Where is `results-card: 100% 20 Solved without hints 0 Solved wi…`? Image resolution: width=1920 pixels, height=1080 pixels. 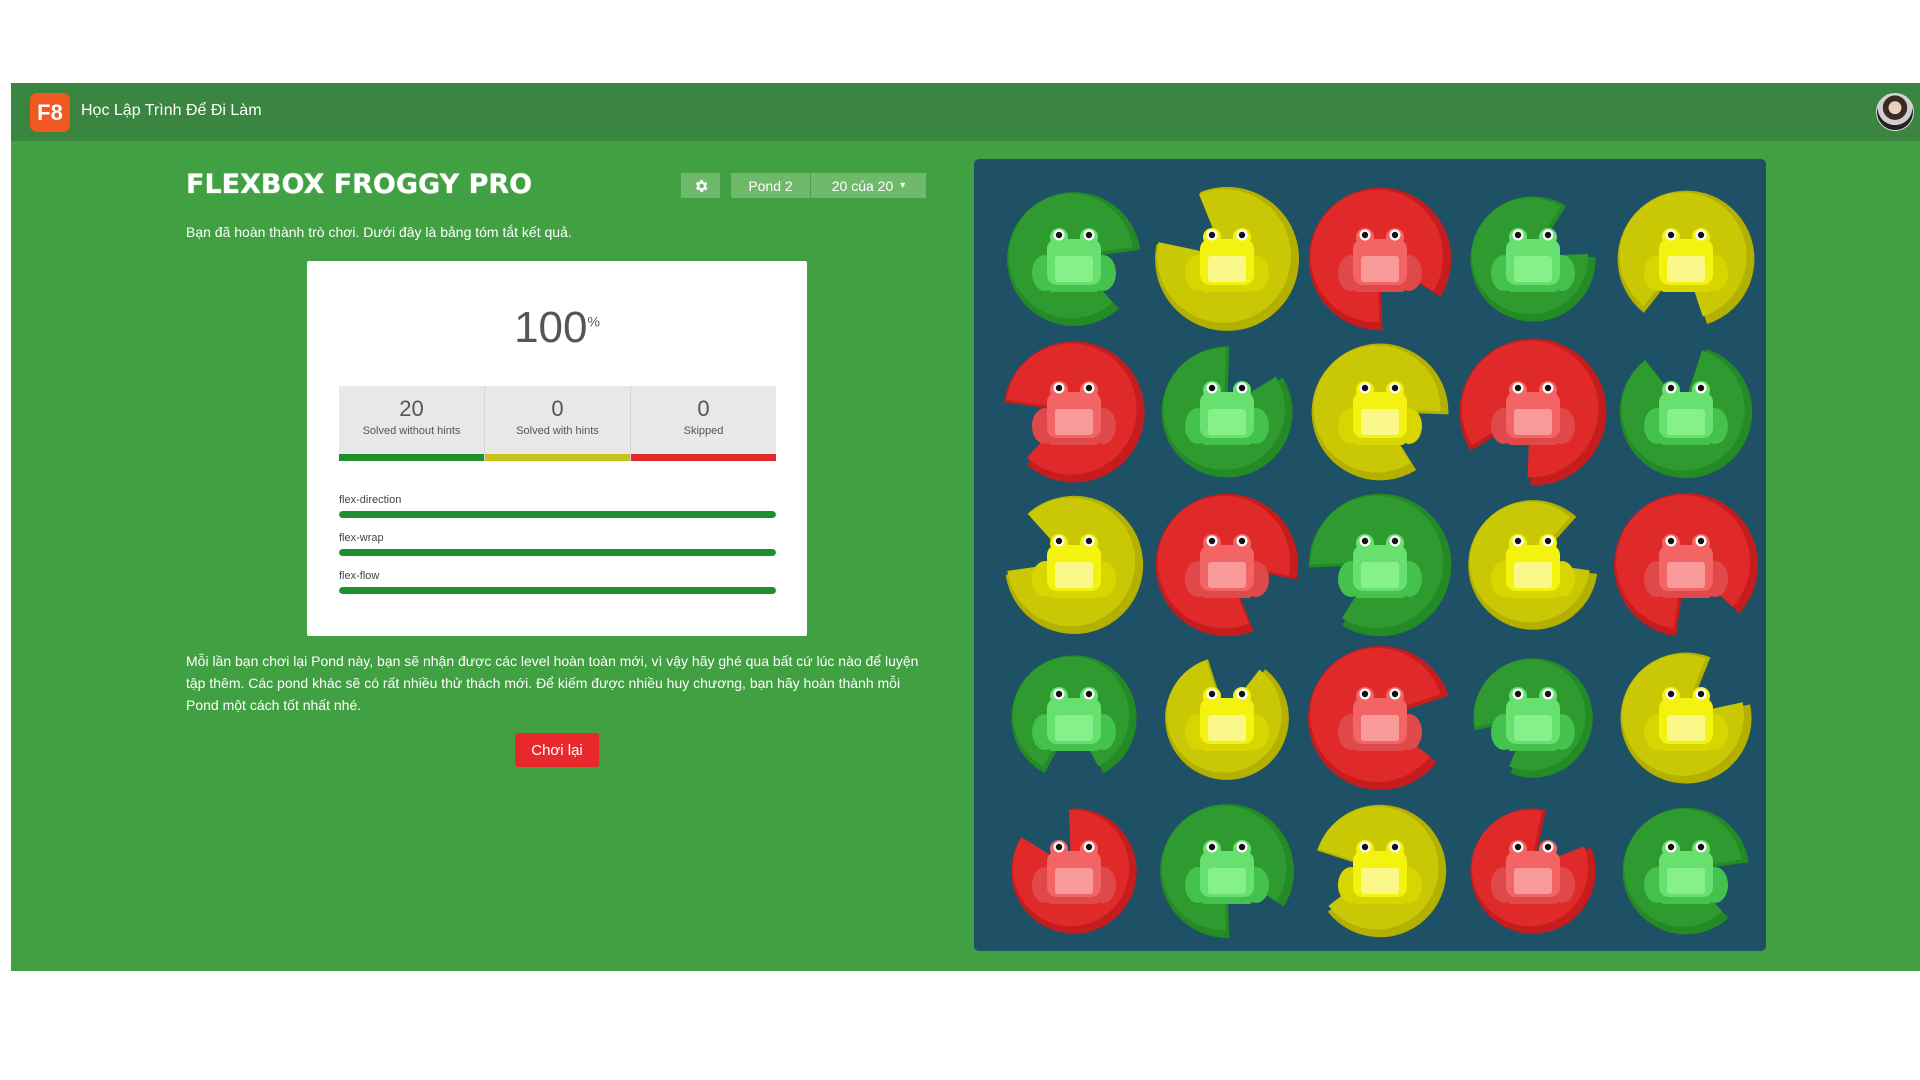
results-card: 100% 20 Solved without hints 0 Solved wi… is located at coordinates (557, 448).